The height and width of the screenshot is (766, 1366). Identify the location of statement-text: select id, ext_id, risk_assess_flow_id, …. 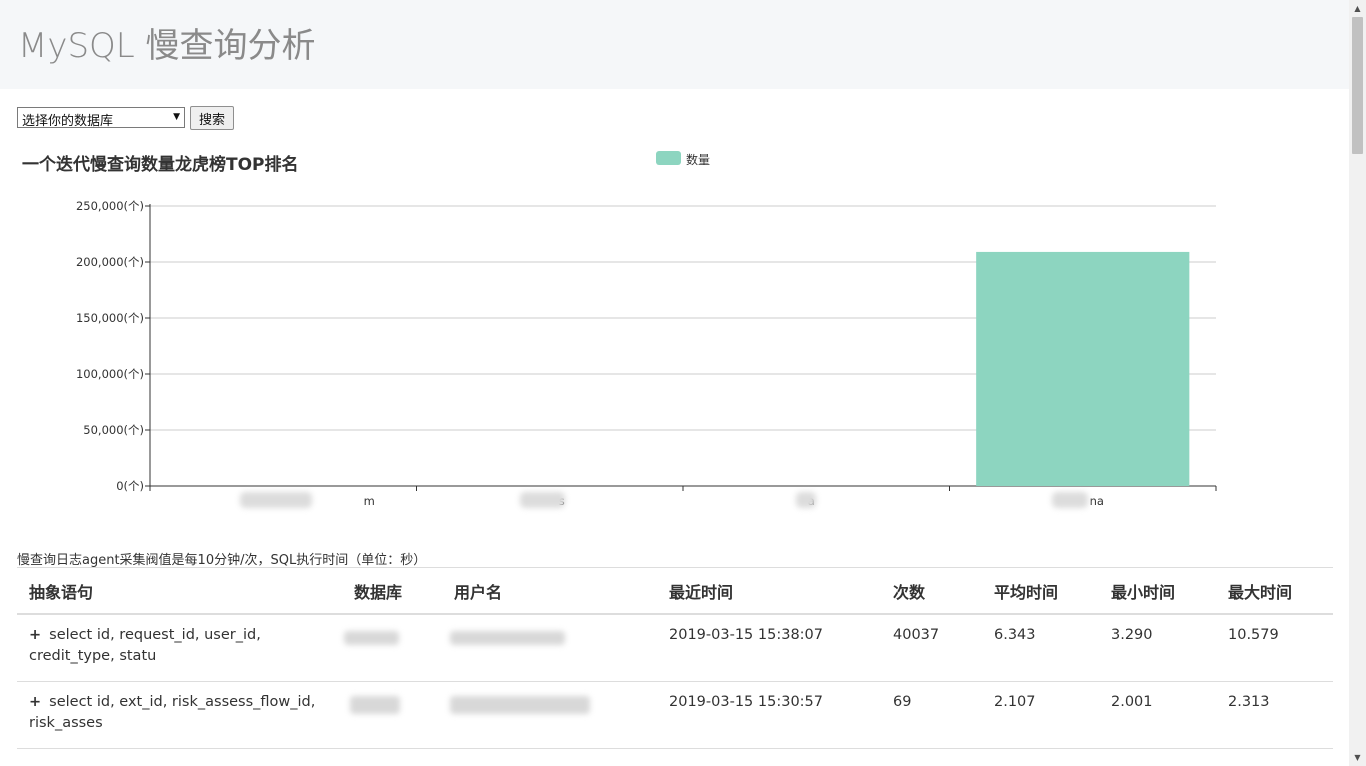
(172, 712).